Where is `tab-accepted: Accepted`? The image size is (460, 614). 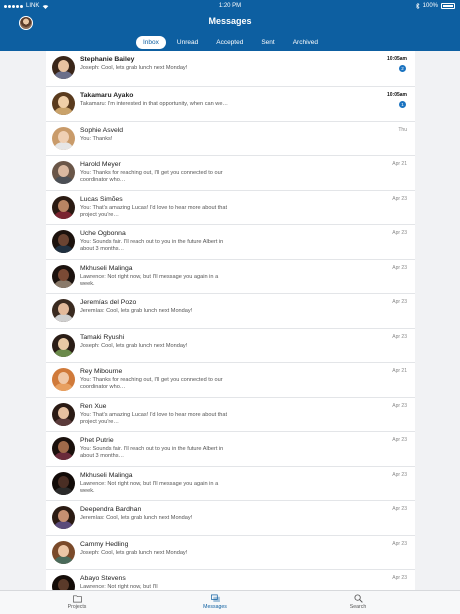 tab-accepted: Accepted is located at coordinates (229, 42).